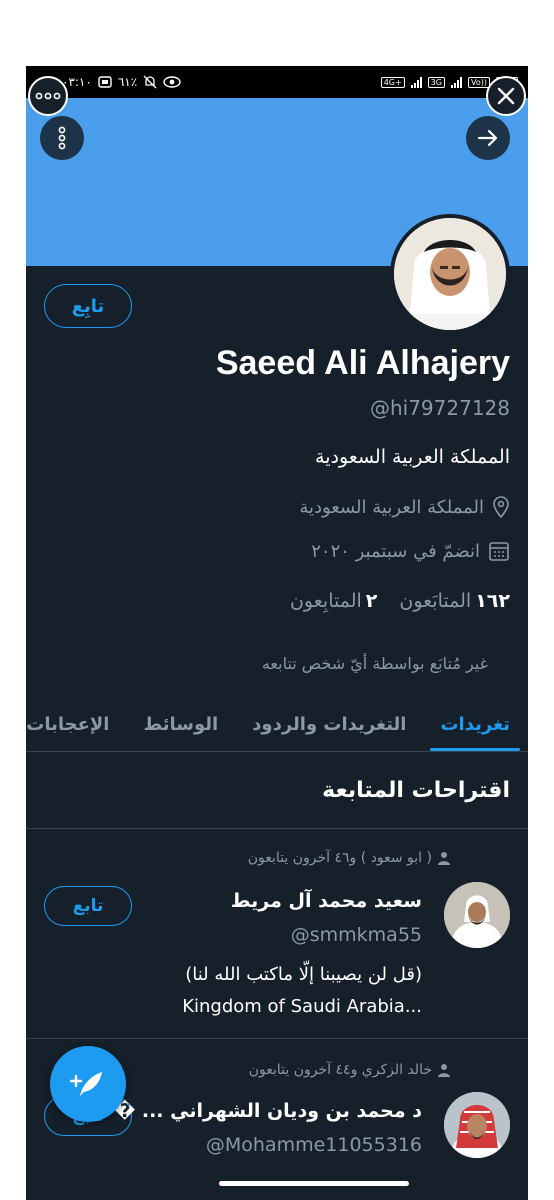 Image resolution: width=554 pixels, height=1200 pixels. I want to click on eye-icon, so click(172, 82).